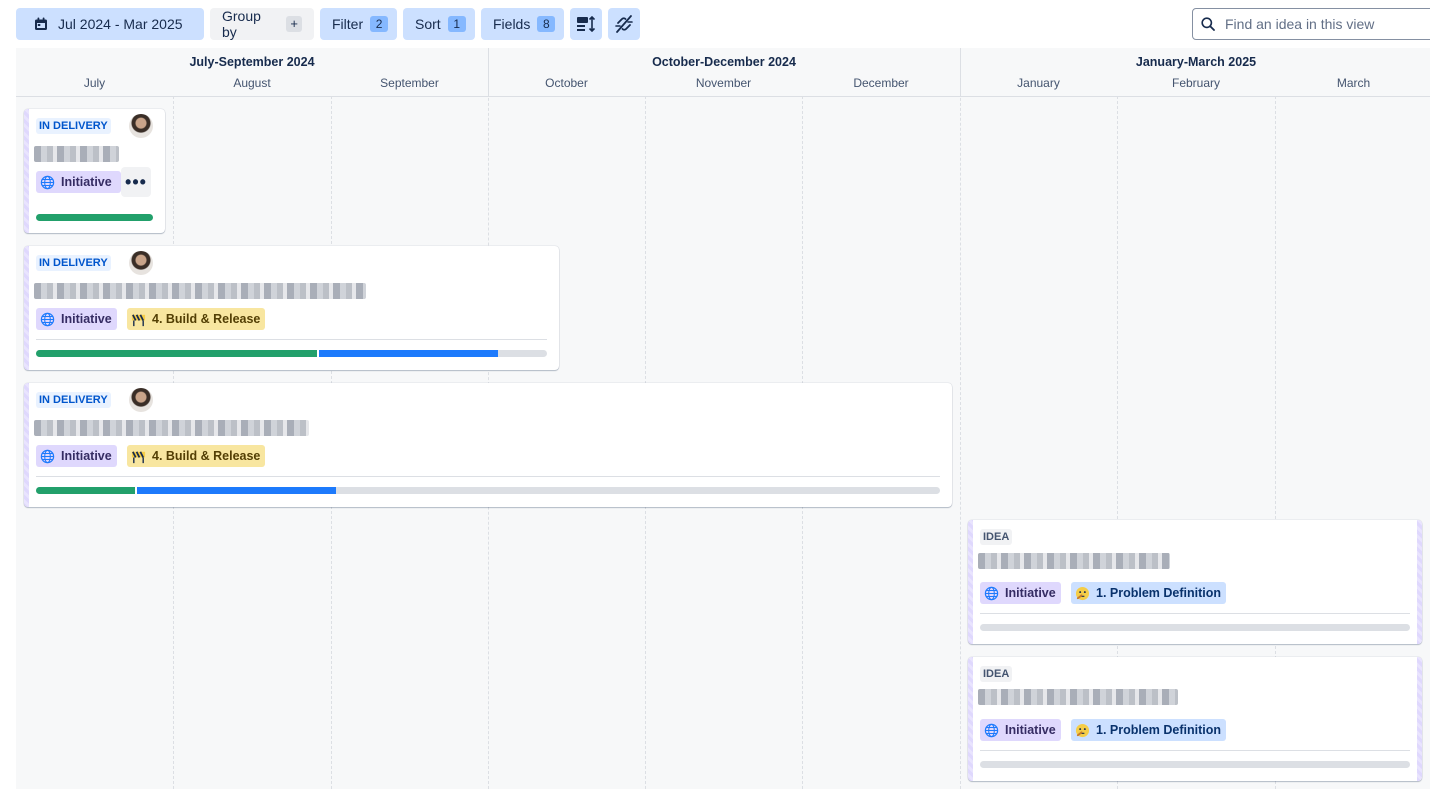  What do you see at coordinates (546, 24) in the screenshot?
I see `fields-count-badge: 8` at bounding box center [546, 24].